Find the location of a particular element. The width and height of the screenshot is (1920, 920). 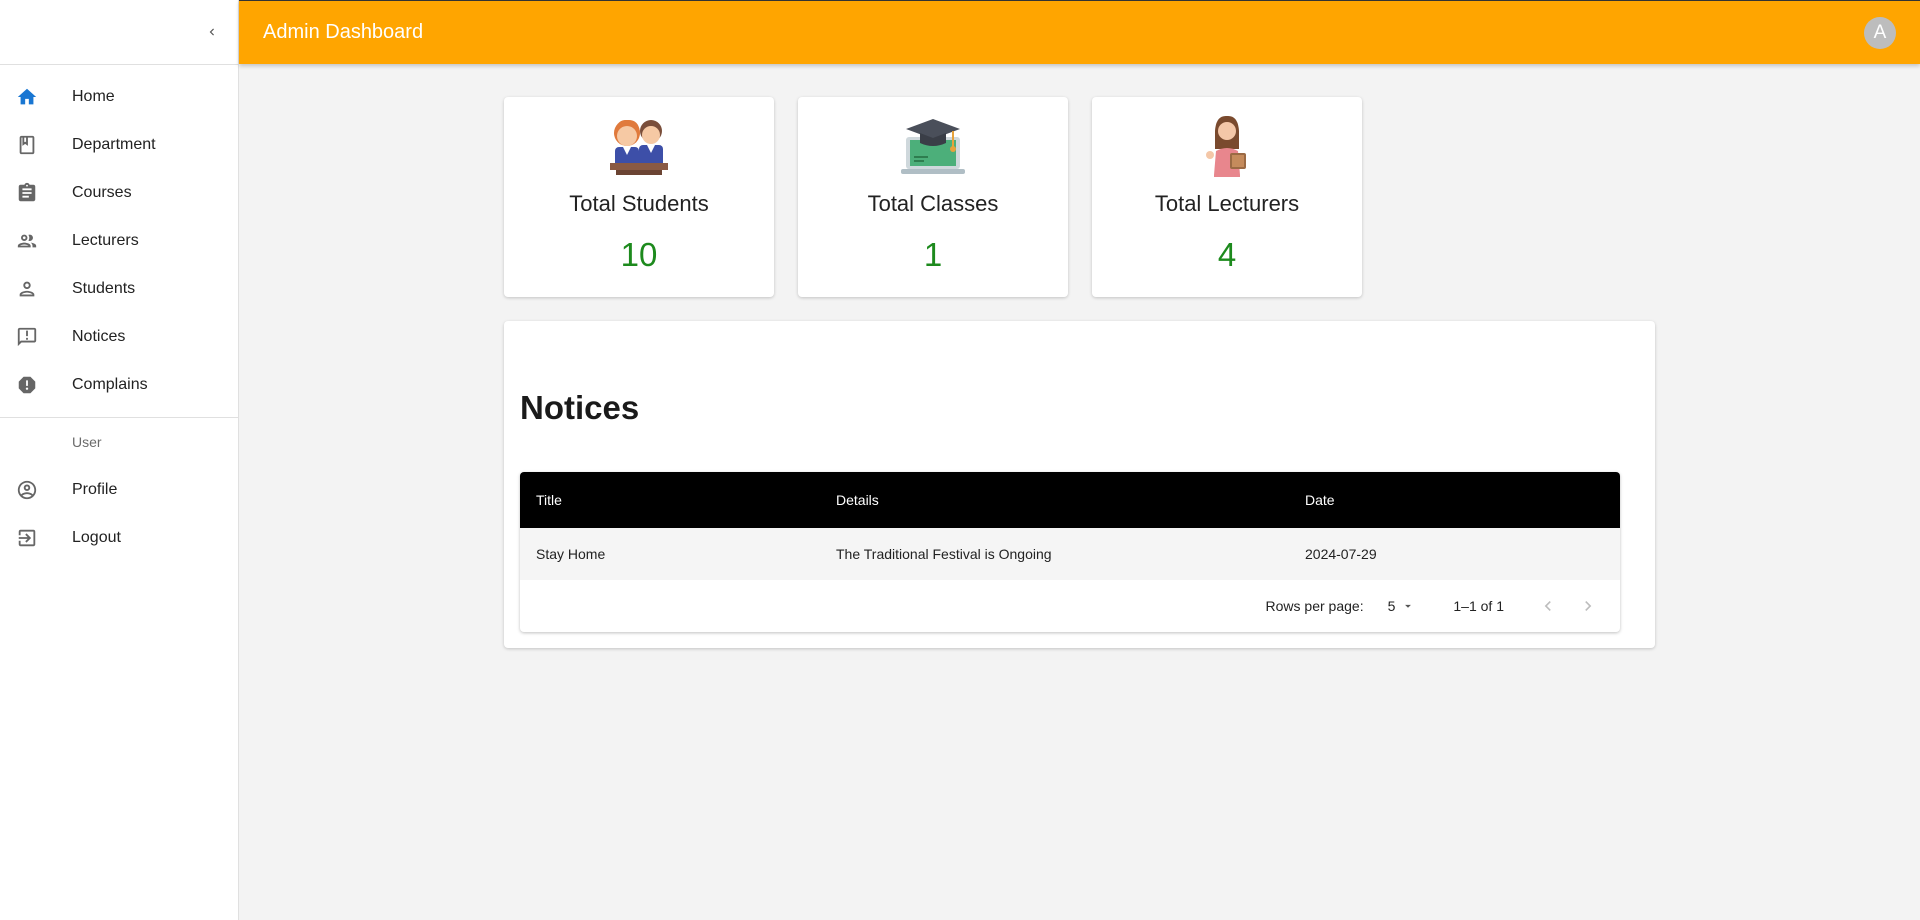

sidebar-item-notices: Notices is located at coordinates (119, 337).